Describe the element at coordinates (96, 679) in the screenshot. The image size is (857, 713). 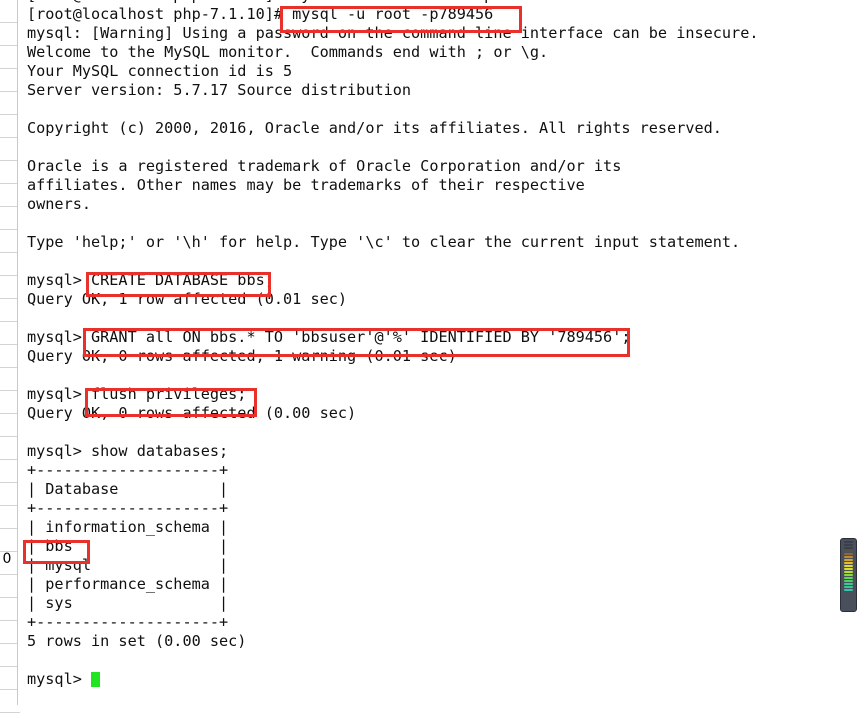
I see `terminal-cursor` at that location.